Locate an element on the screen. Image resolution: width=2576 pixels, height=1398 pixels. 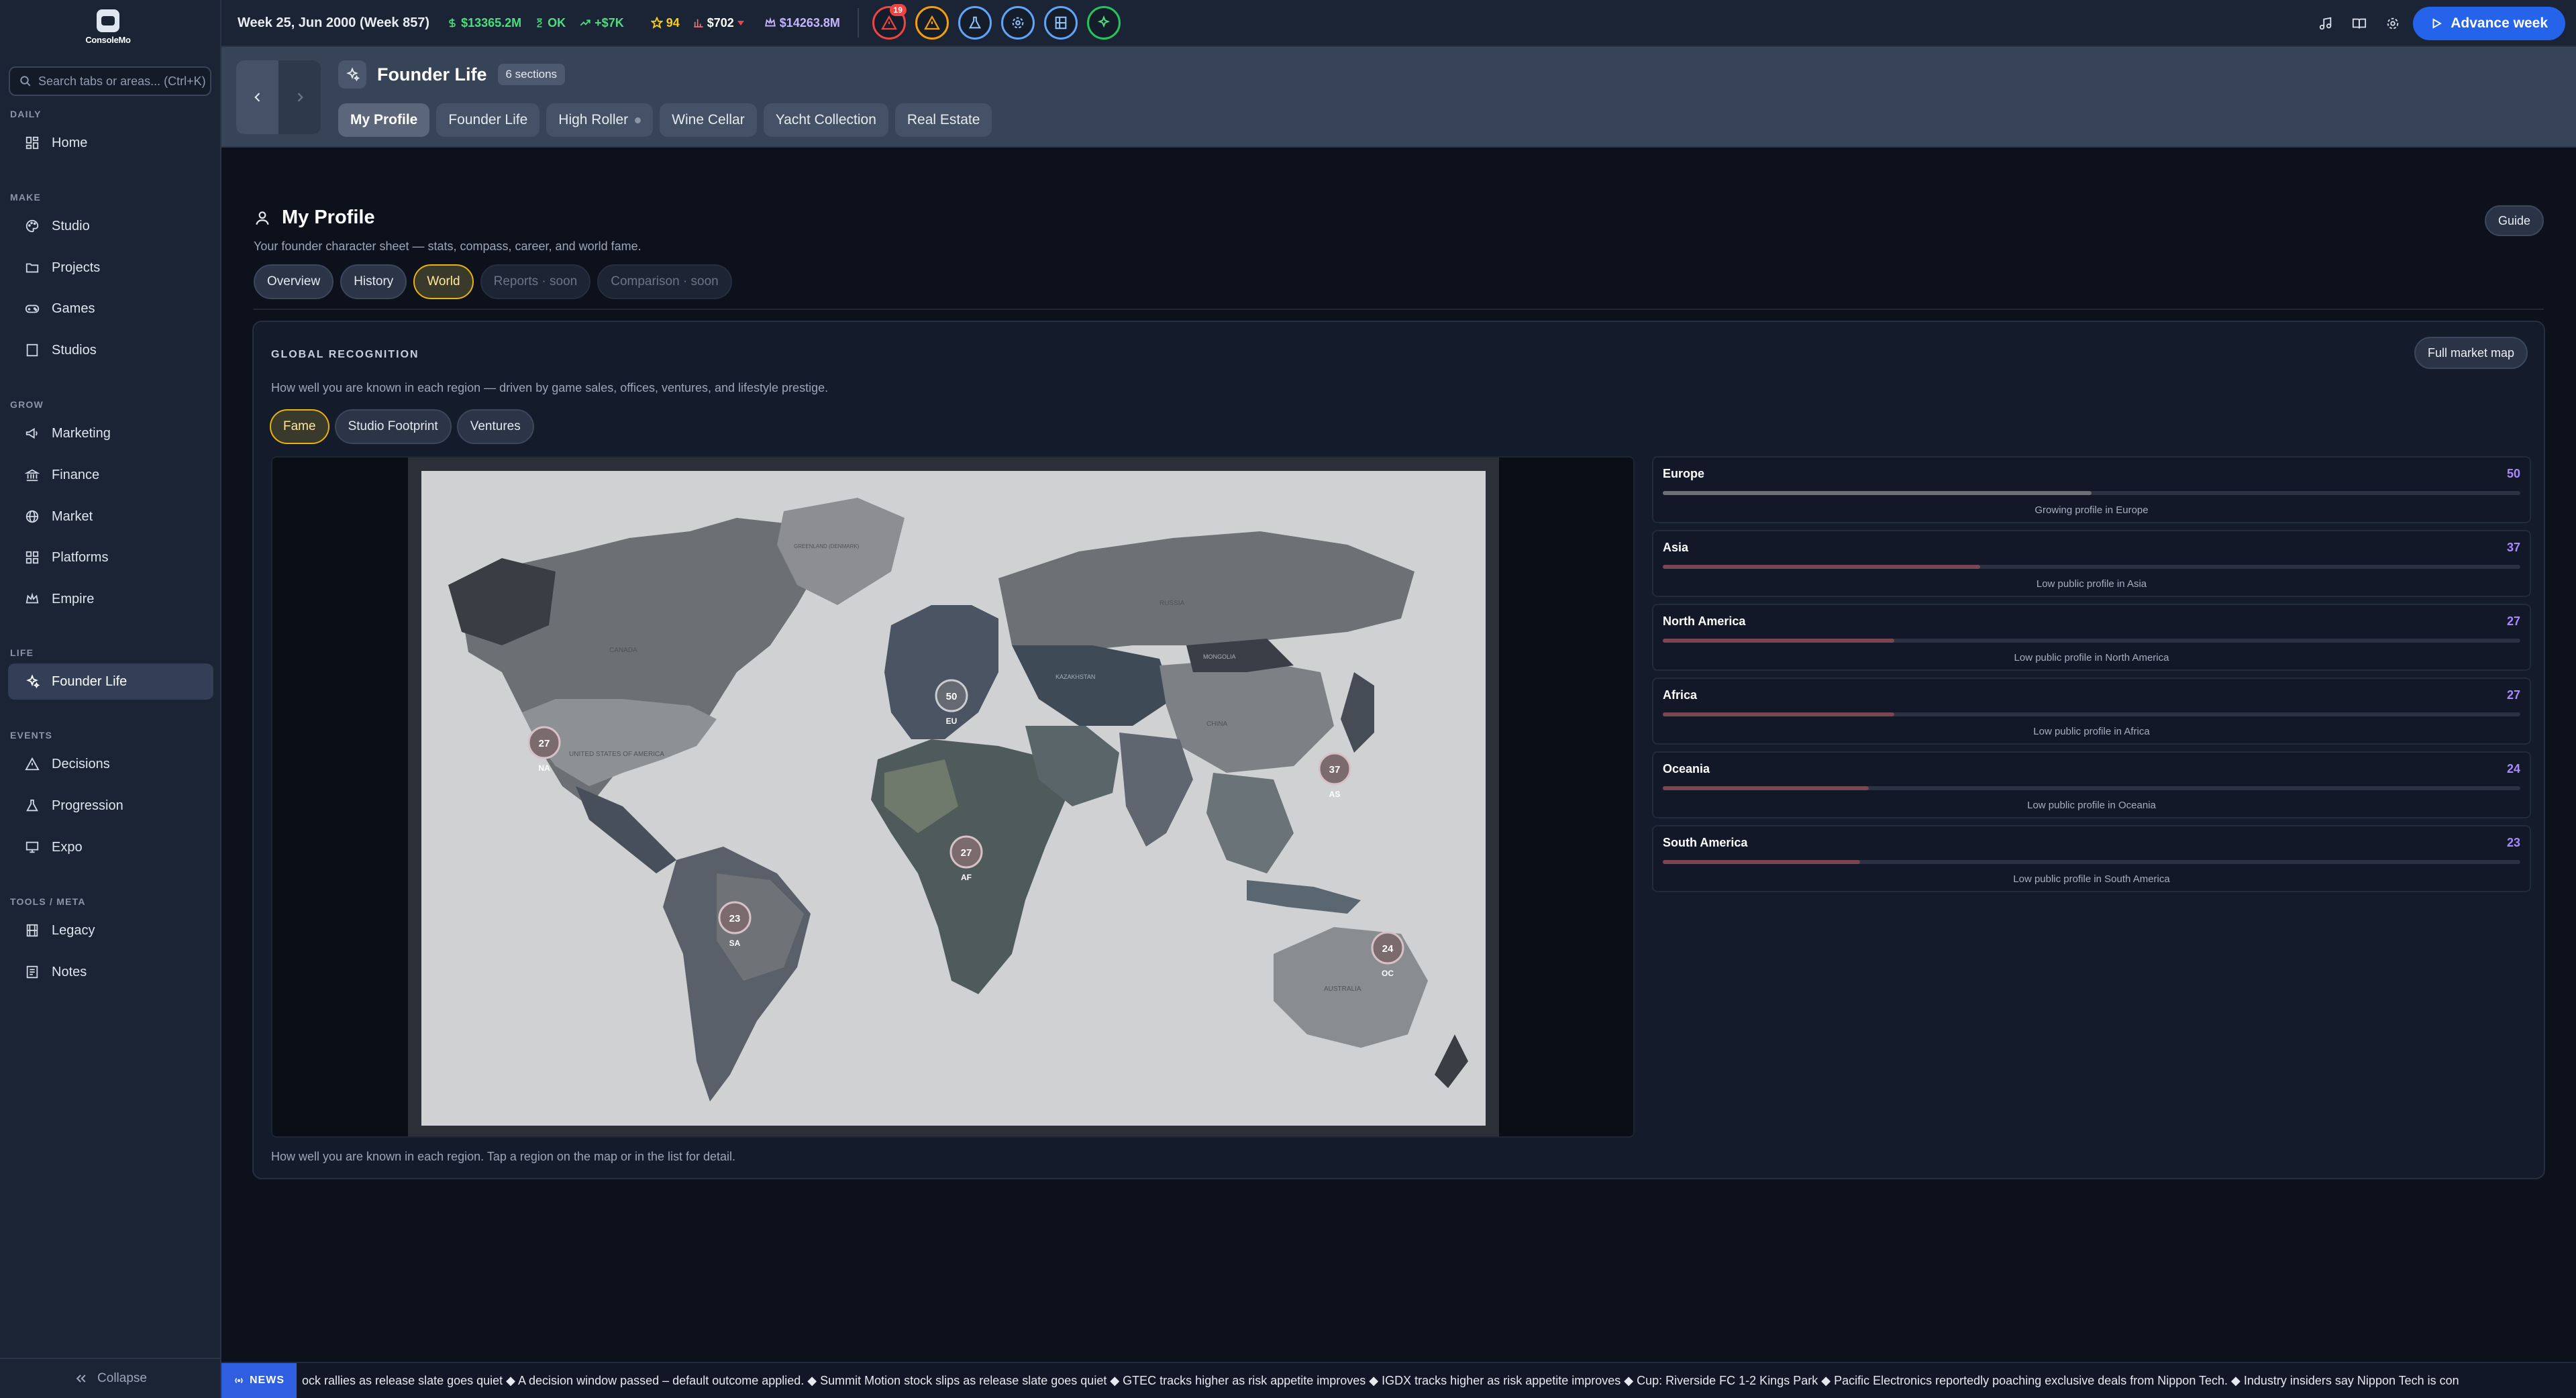
sidebar-item-studio: Studio is located at coordinates (110, 226).